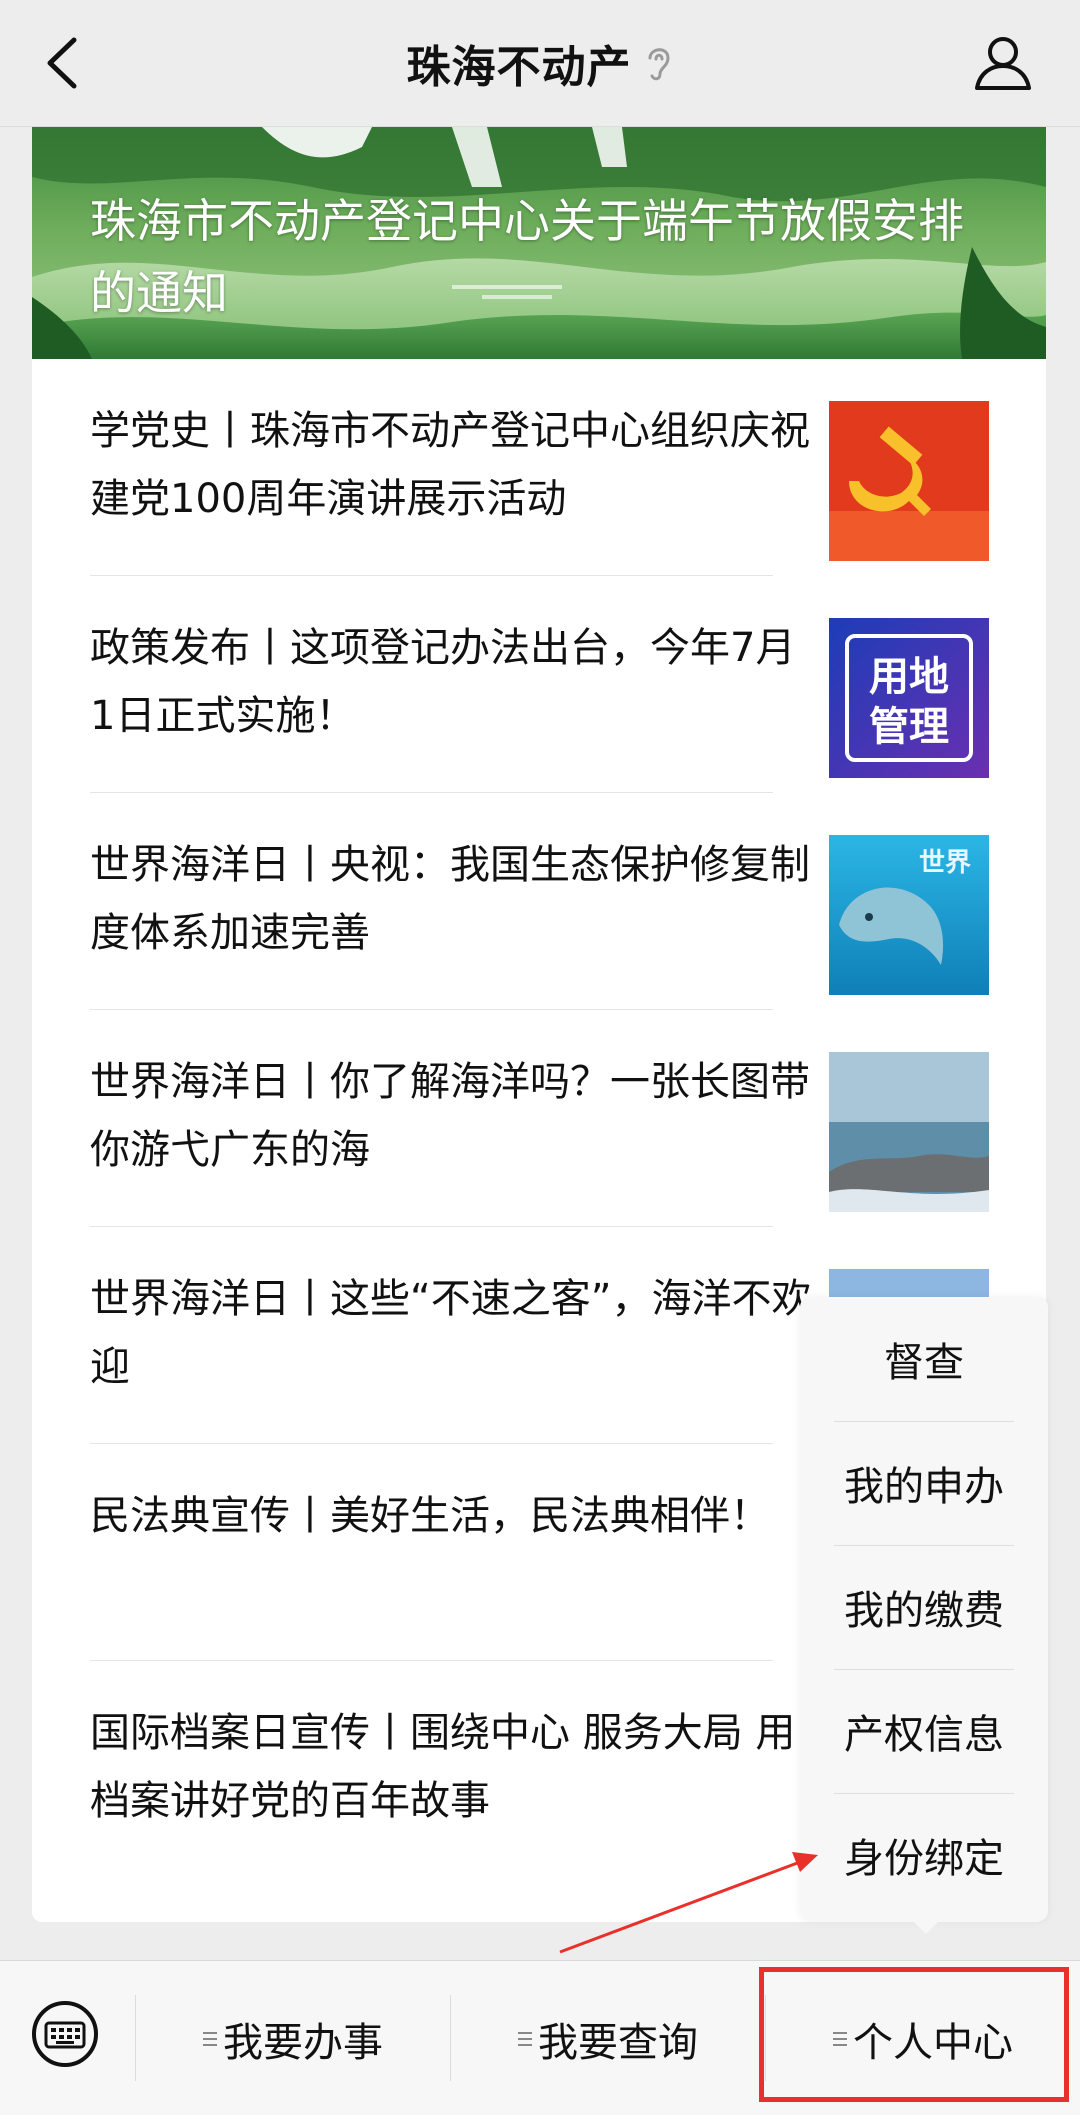 The height and width of the screenshot is (2115, 1080). I want to click on menu-item-my-applications: 我的申办, so click(924, 1483).